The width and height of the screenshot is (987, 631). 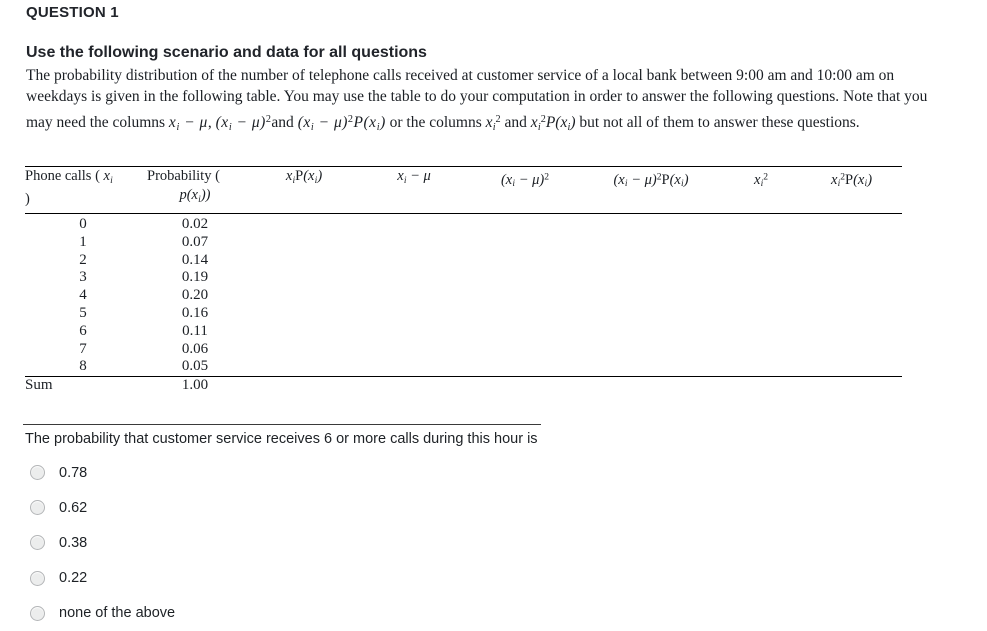 I want to click on column-header-phone-calls: Phone calls ( xi ), so click(x=69, y=187).